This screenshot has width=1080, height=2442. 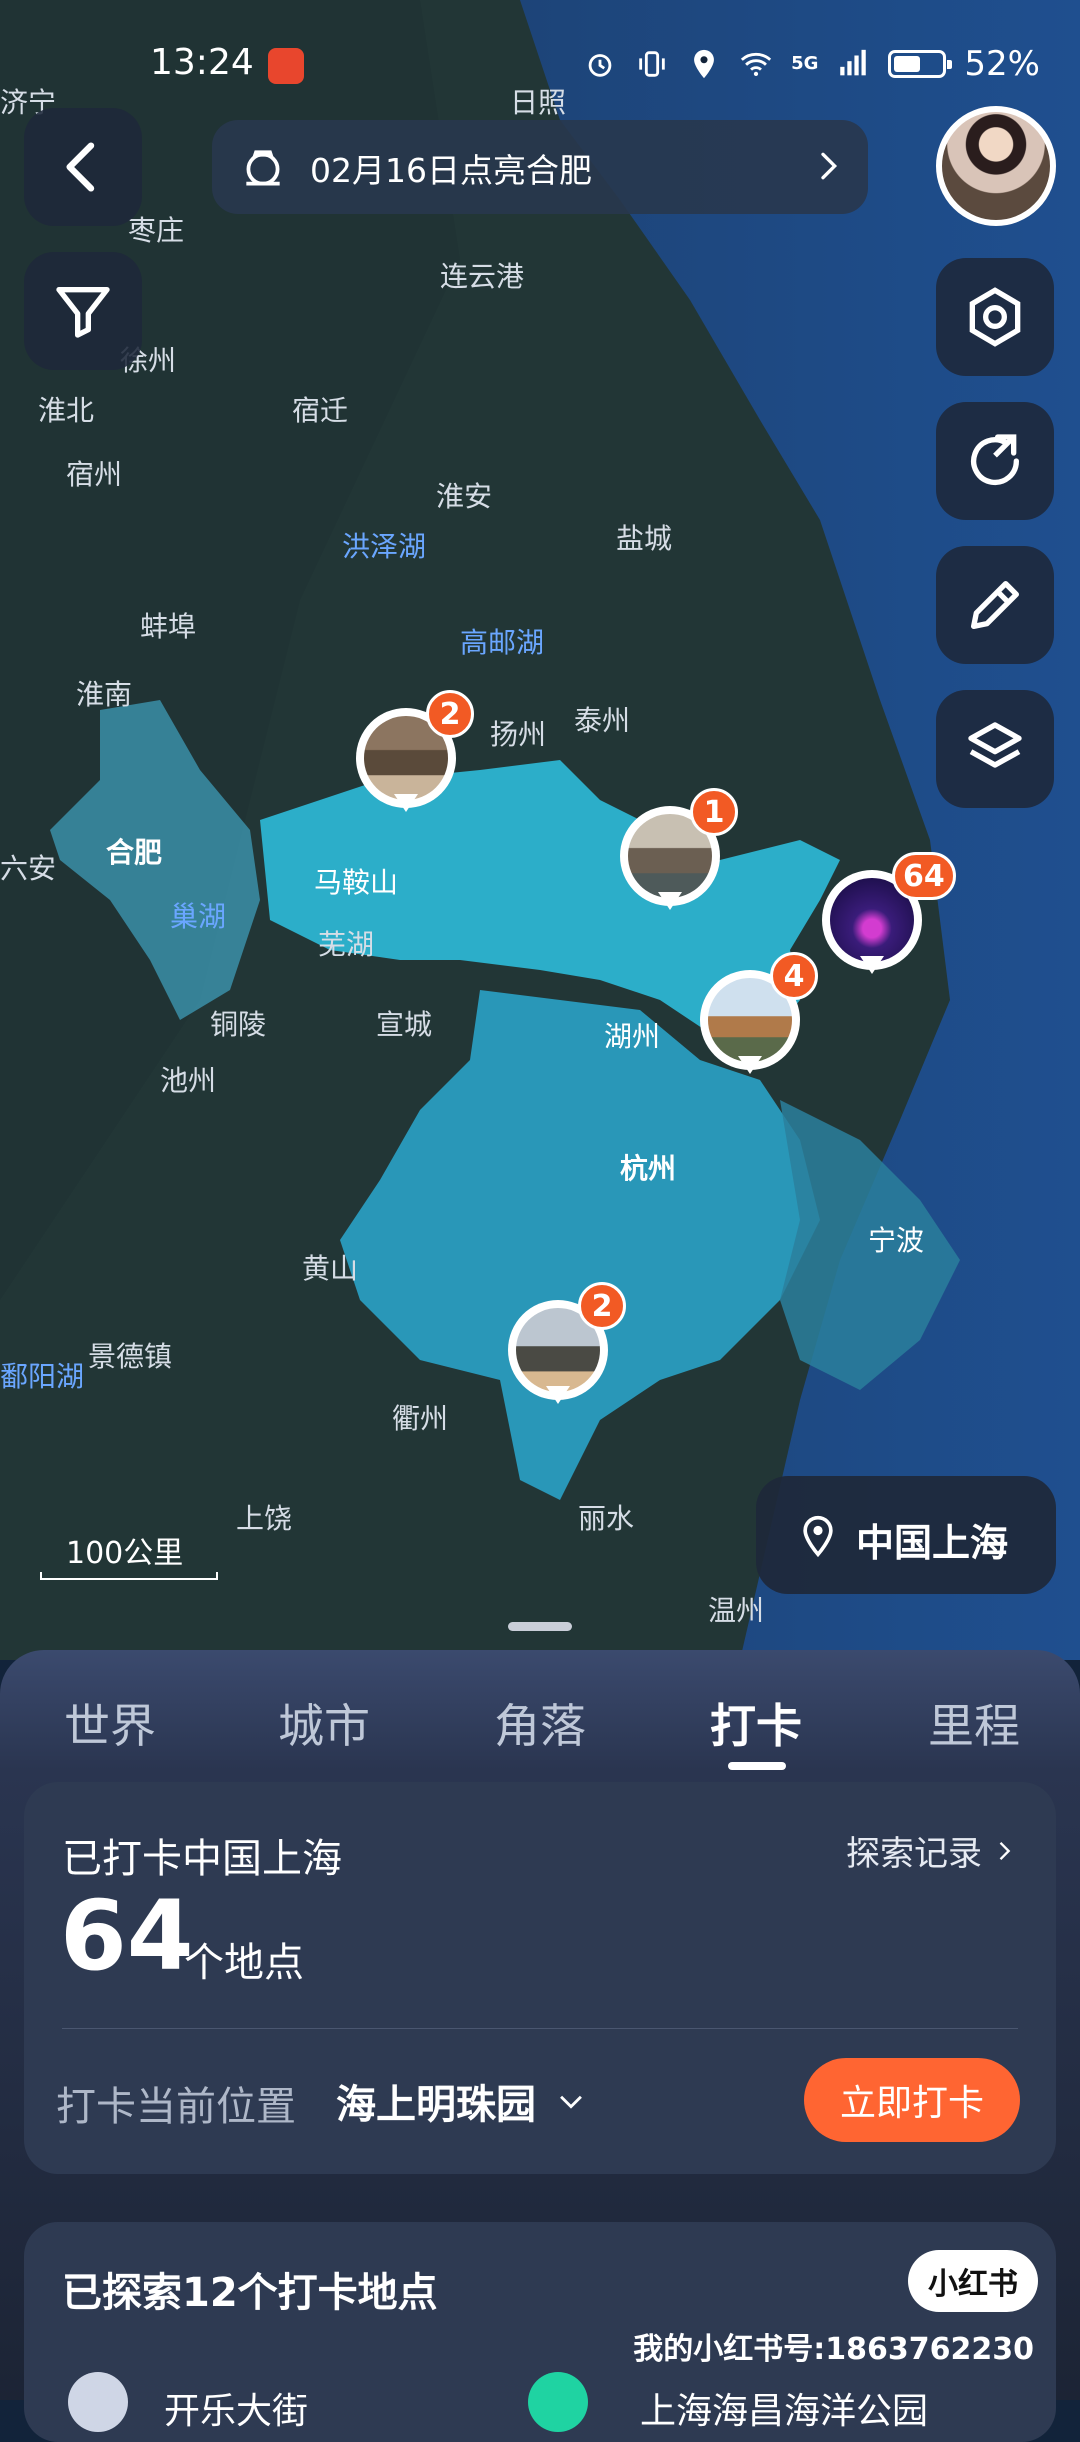 What do you see at coordinates (973, 2281) in the screenshot?
I see `xiaohongshu-logo: 小红书` at bounding box center [973, 2281].